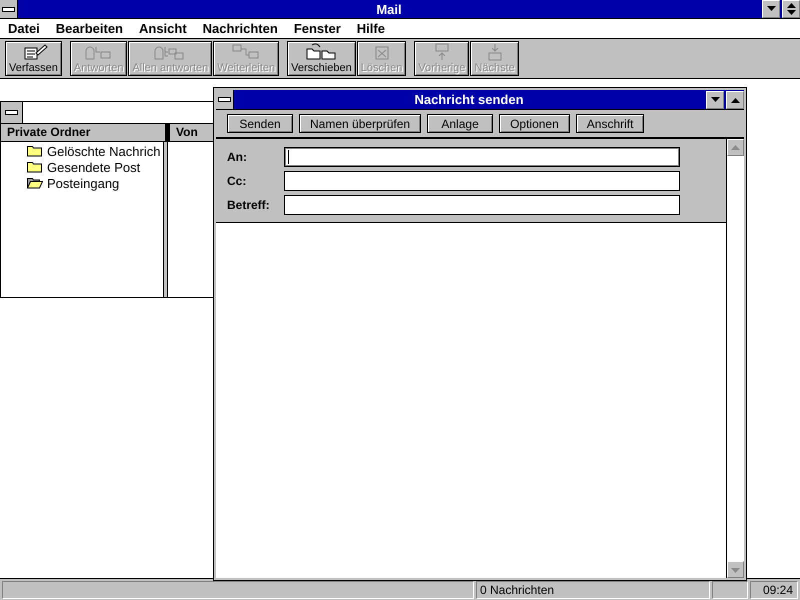 This screenshot has height=600, width=800. I want to click on dialog-button: Anlage, so click(460, 123).